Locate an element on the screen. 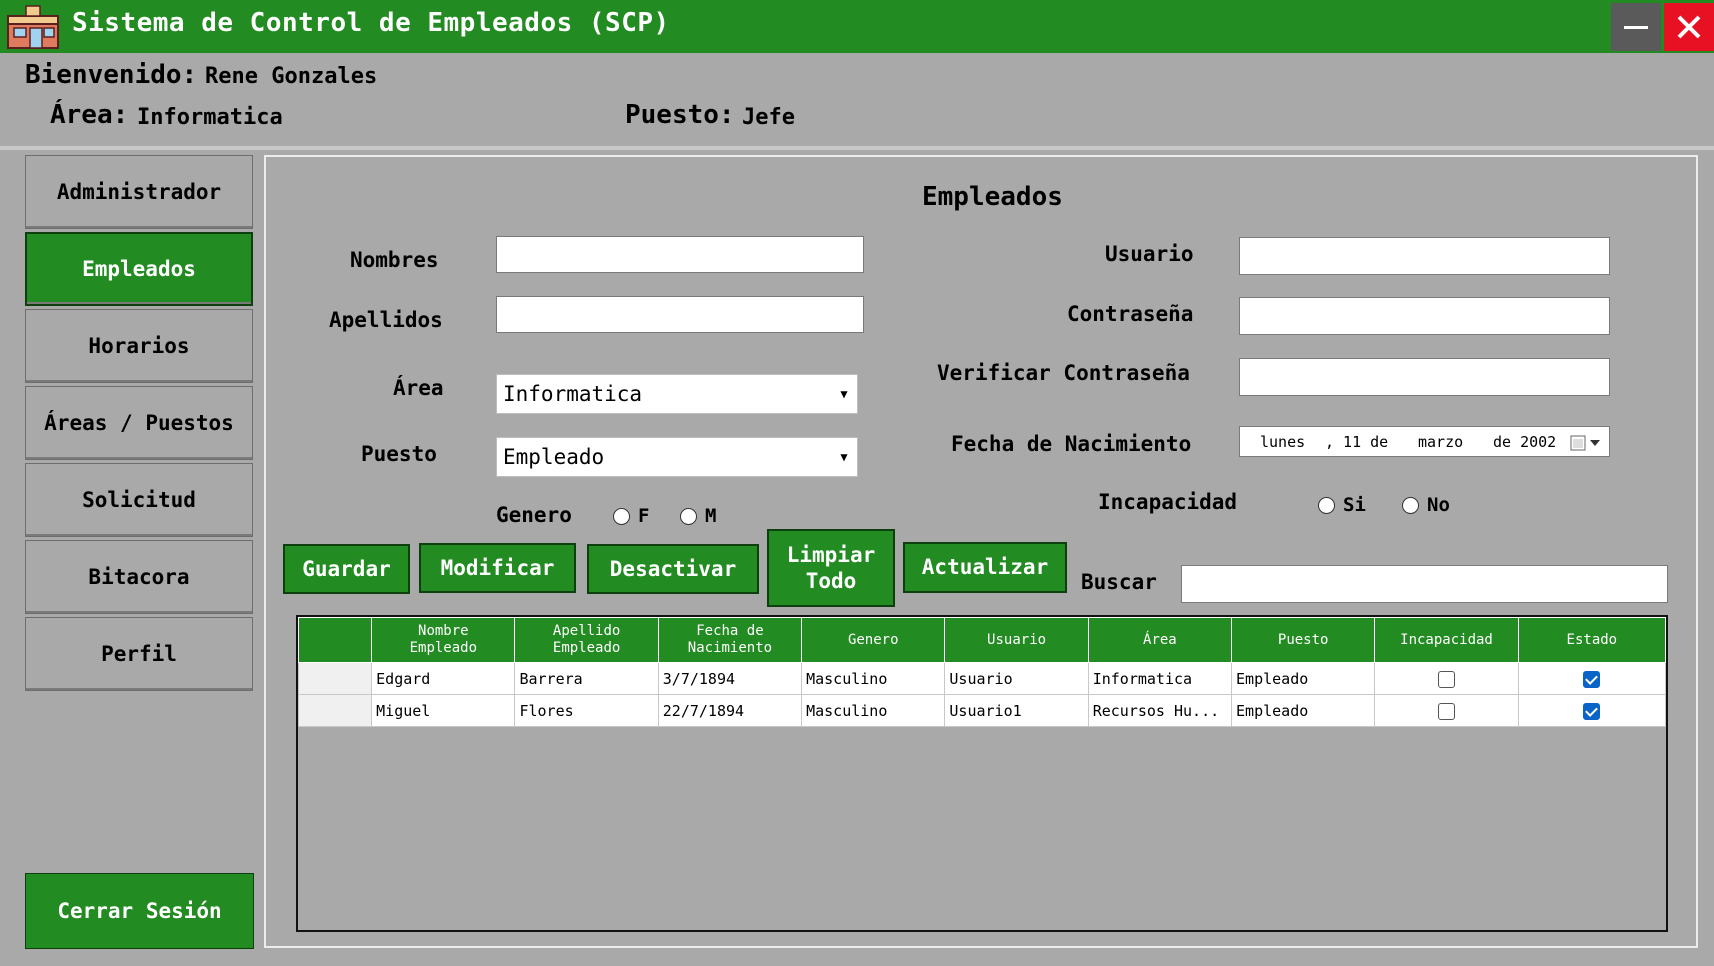  column-header-nombre: Nombre Empleado is located at coordinates (443, 640).